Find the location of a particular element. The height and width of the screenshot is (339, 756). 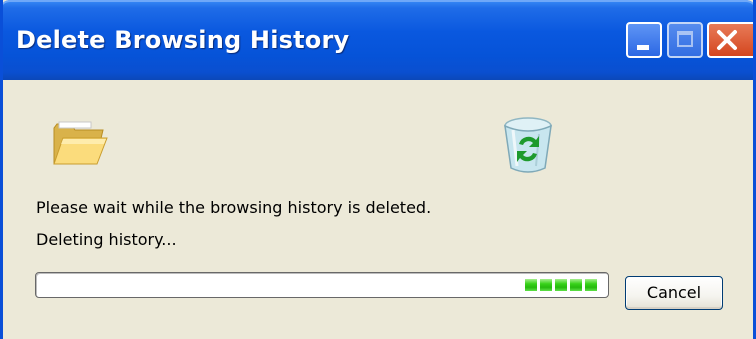

close-icon is located at coordinates (727, 40).